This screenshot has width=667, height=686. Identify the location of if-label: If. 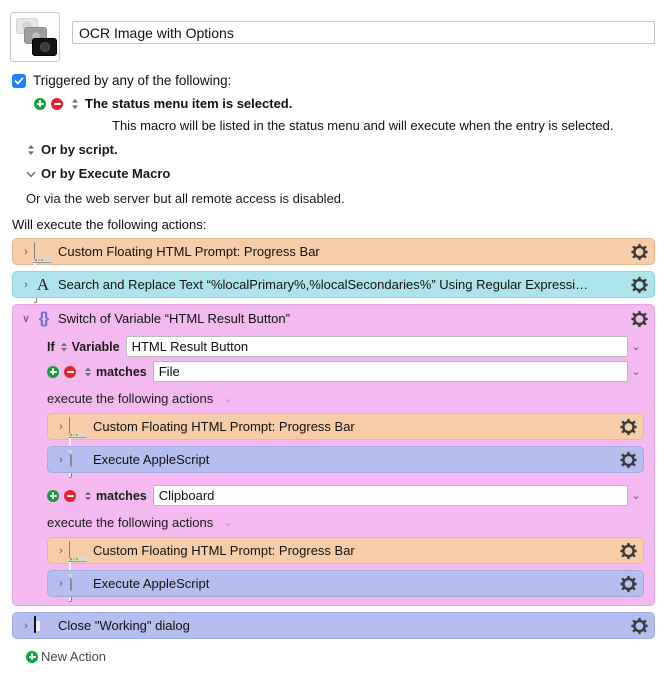
(51, 346).